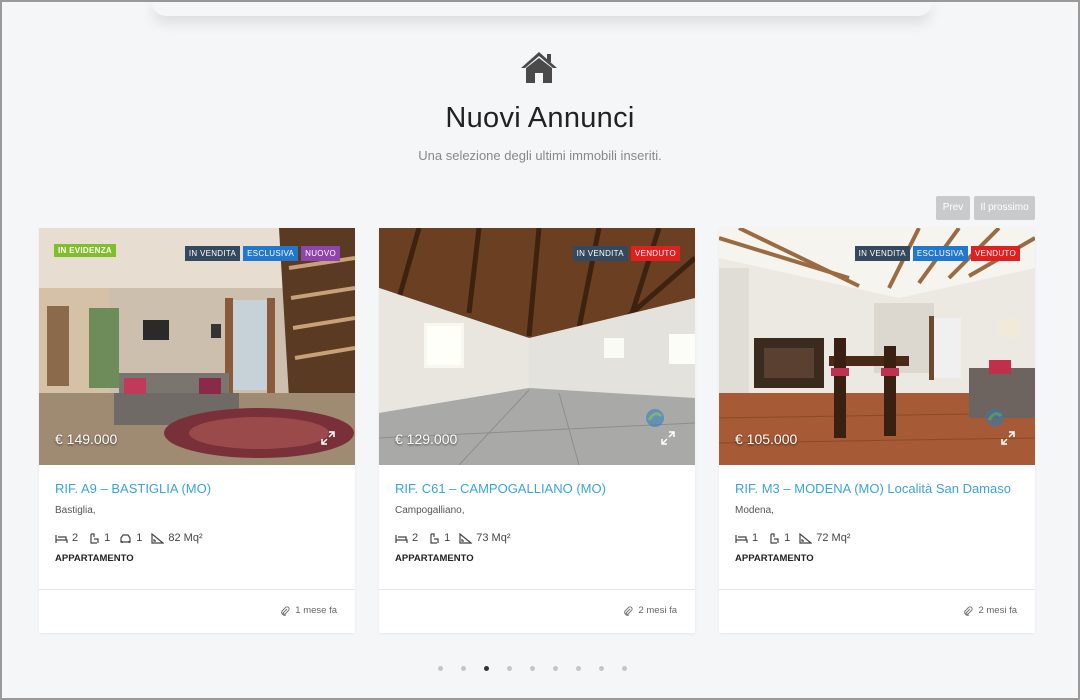 This screenshot has height=700, width=1080. What do you see at coordinates (197, 488) in the screenshot?
I see `listing-title-link: RIF. A9 – BASTIGLIA (MO)` at bounding box center [197, 488].